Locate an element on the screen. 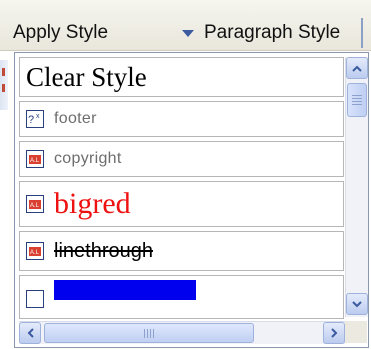 Image resolution: width=371 pixels, height=349 pixels. horizontal-scroll-thumb is located at coordinates (149, 333).